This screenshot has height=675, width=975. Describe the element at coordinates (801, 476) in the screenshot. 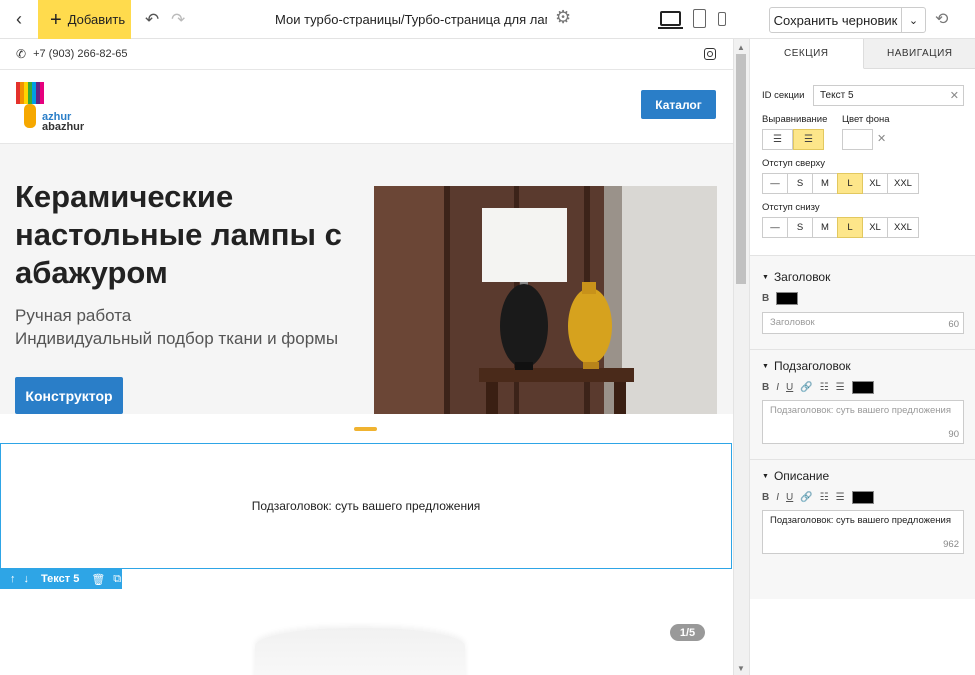

I see `description-title-text: Описание` at that location.